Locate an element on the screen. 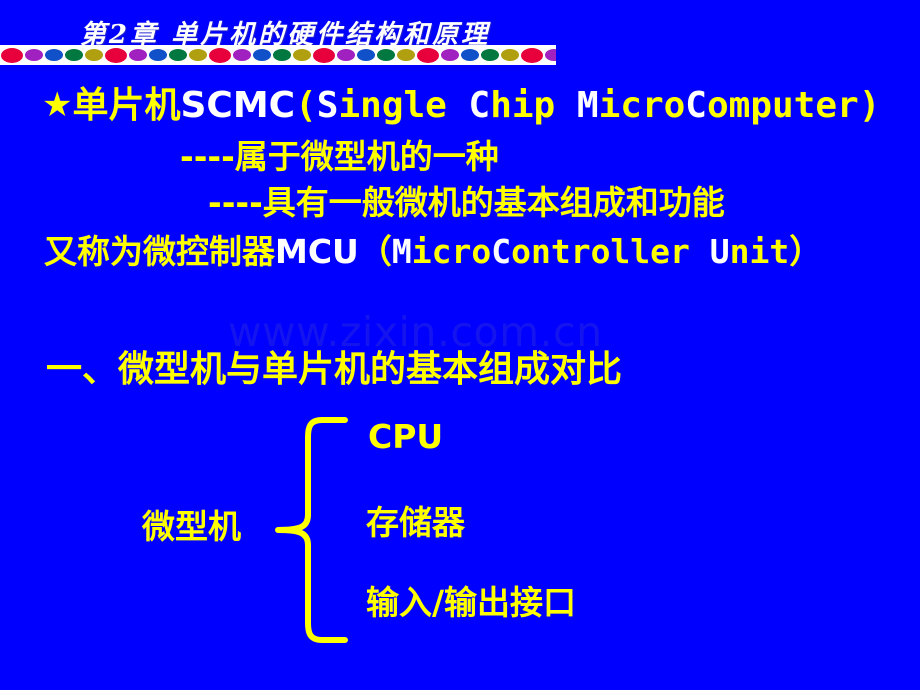  bullet-line-belongs-to-micro: ----属于微型机的一种 is located at coordinates (339, 156).